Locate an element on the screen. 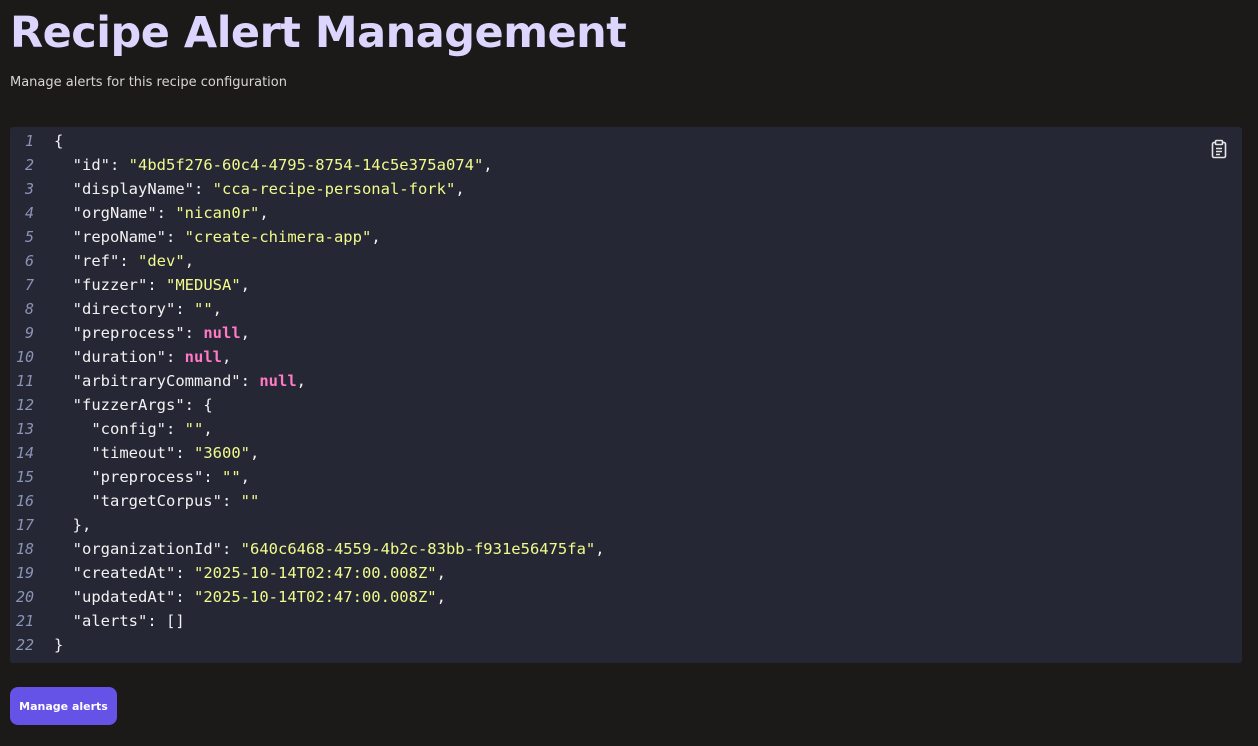 This screenshot has width=1258, height=746. json-string-value: "4bd5f276-60c4-4795-8754-14c5e375a074" is located at coordinates (306, 165).